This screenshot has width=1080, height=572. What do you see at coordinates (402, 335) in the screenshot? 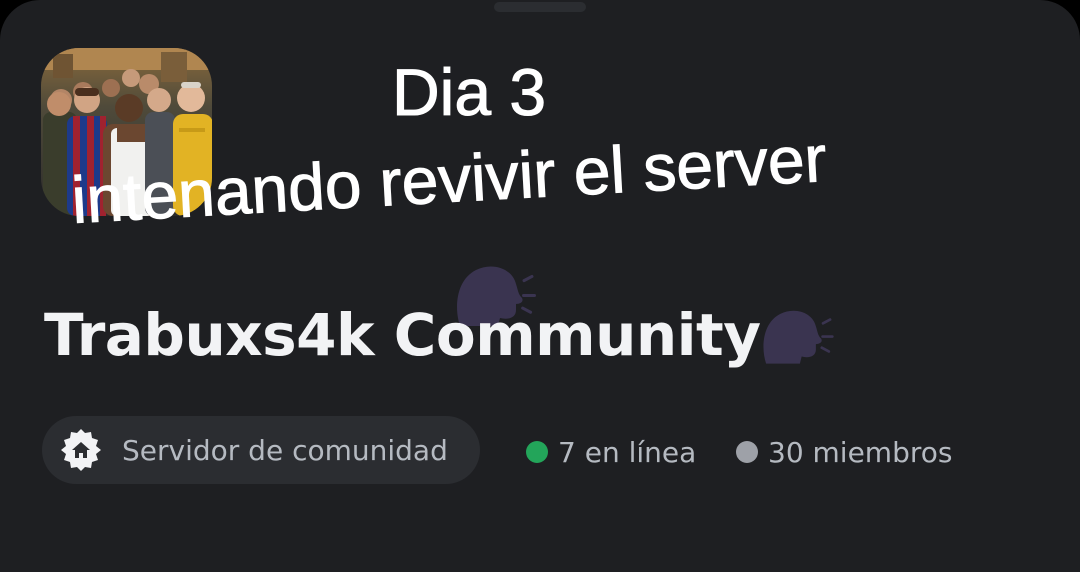
I see `server-name: Trabuxs4k Community` at bounding box center [402, 335].